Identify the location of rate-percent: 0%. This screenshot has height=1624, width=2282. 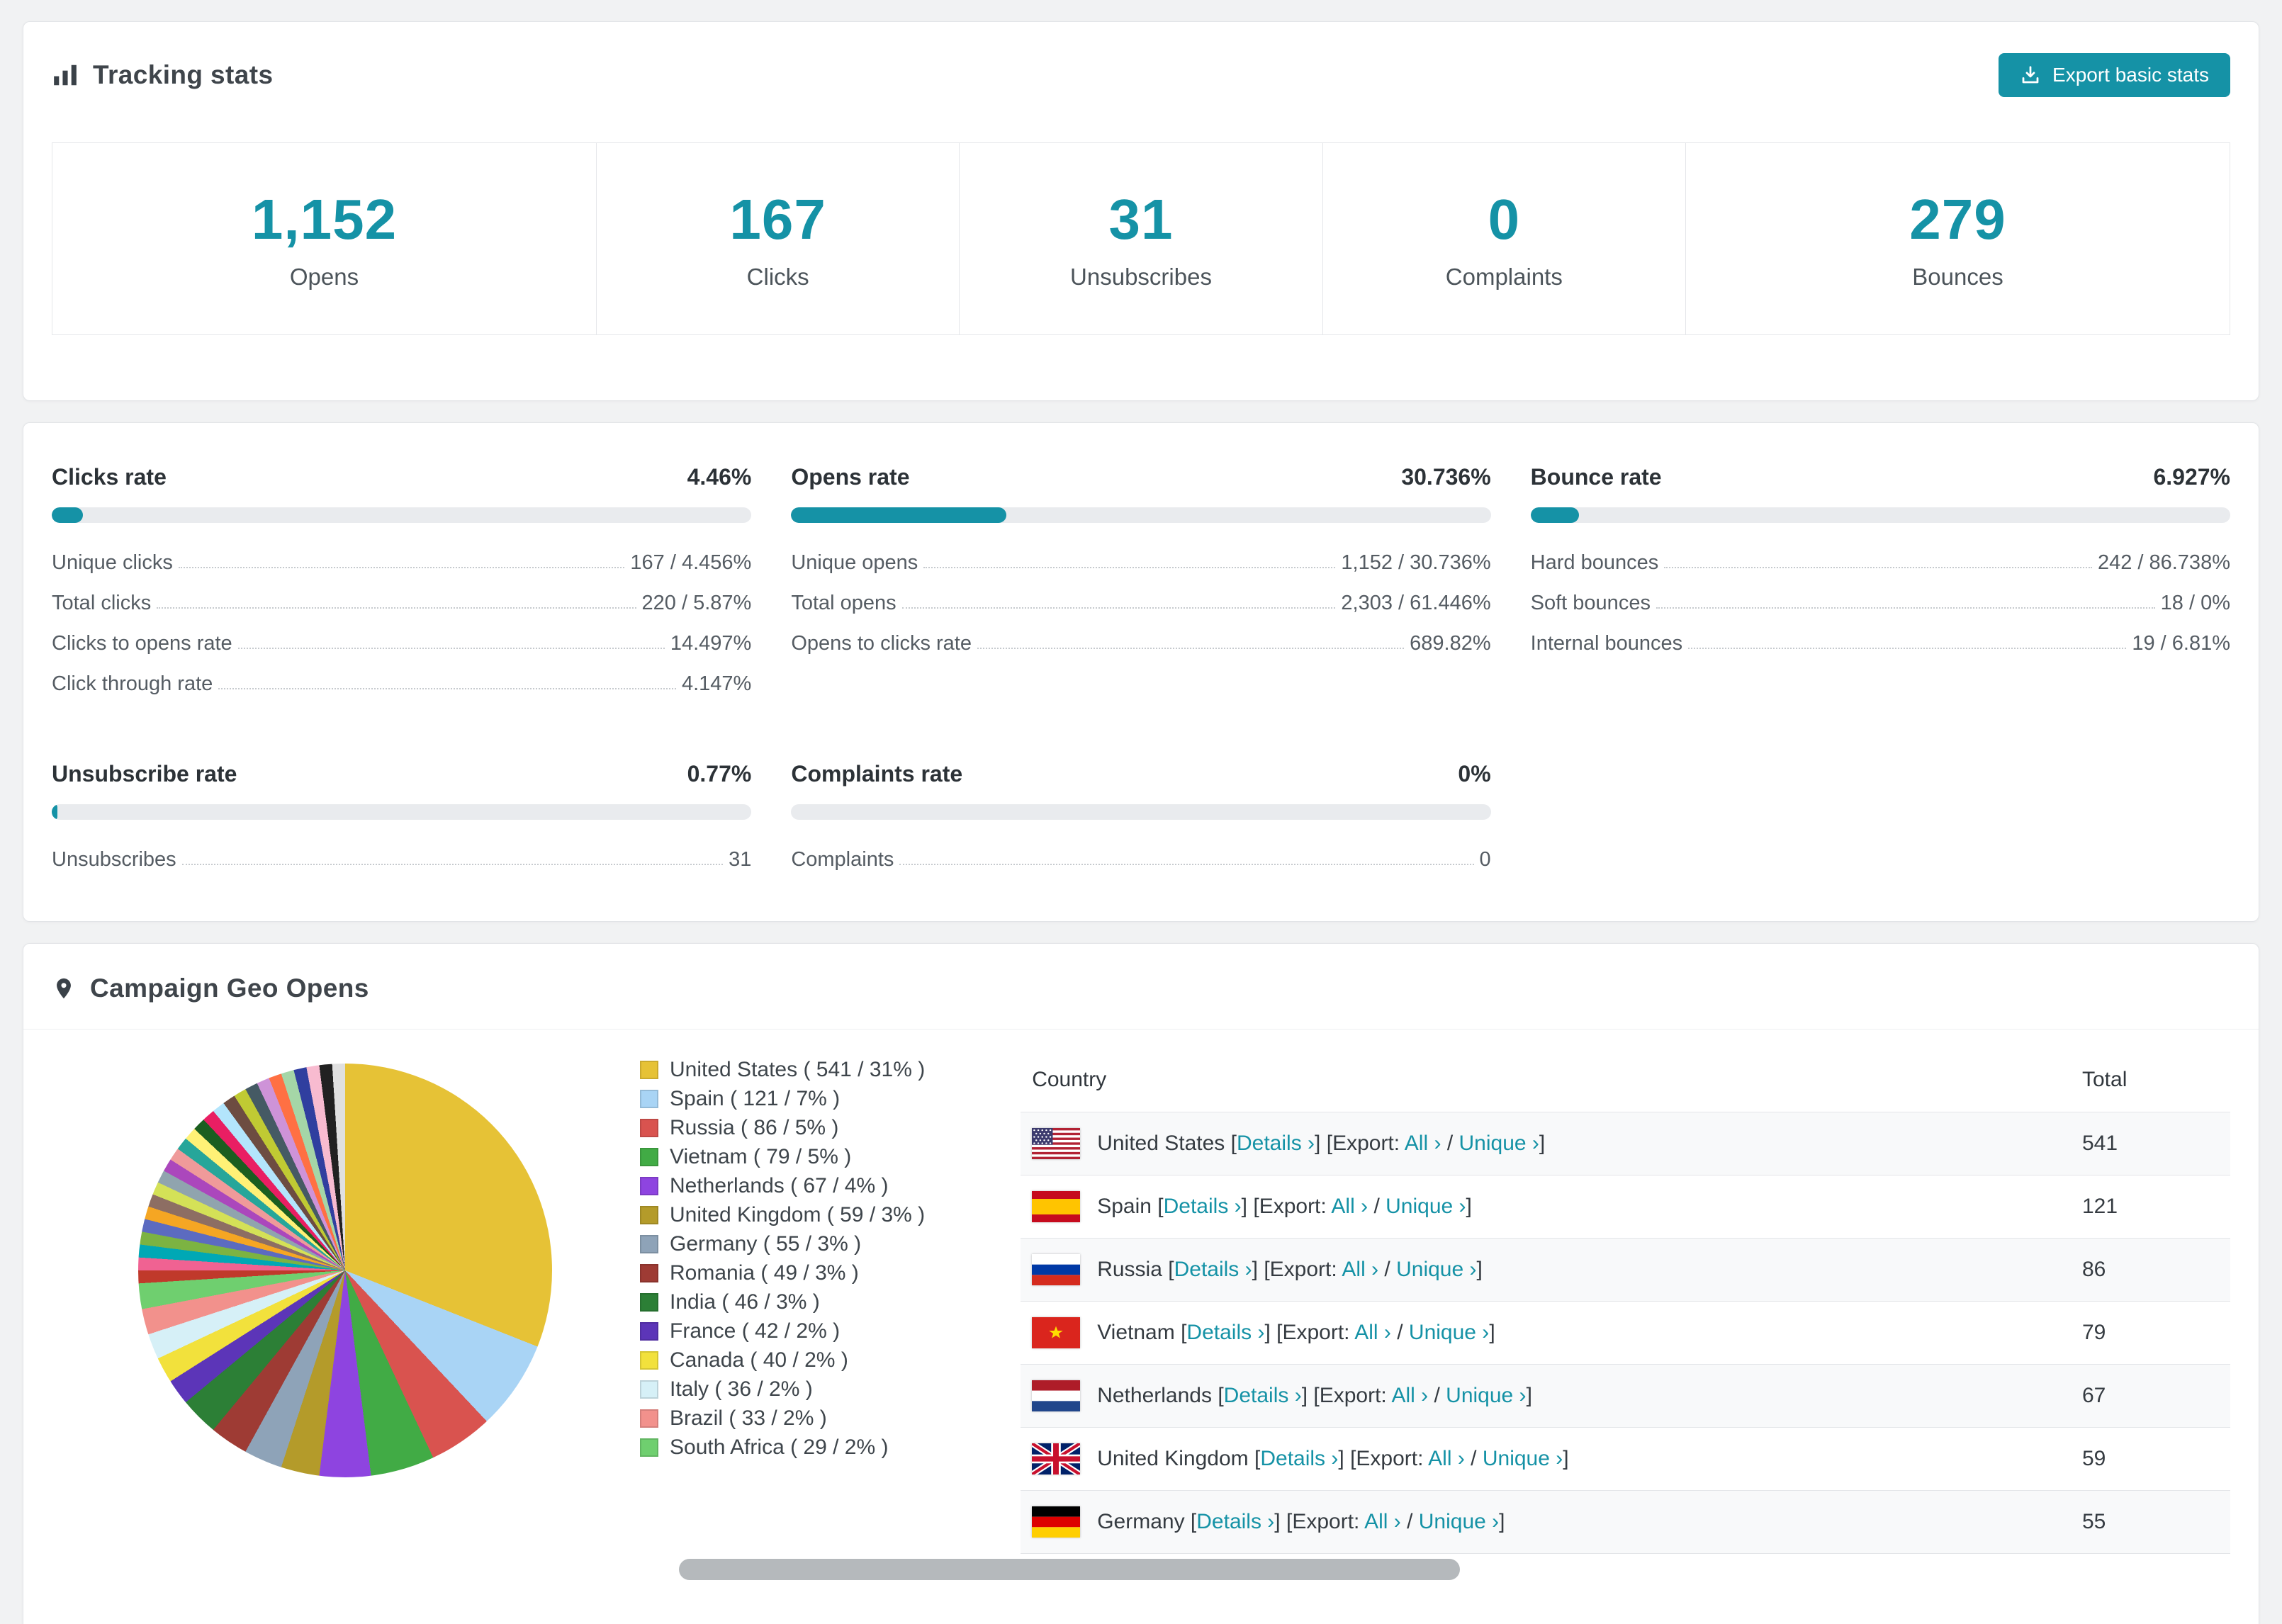
(1475, 774).